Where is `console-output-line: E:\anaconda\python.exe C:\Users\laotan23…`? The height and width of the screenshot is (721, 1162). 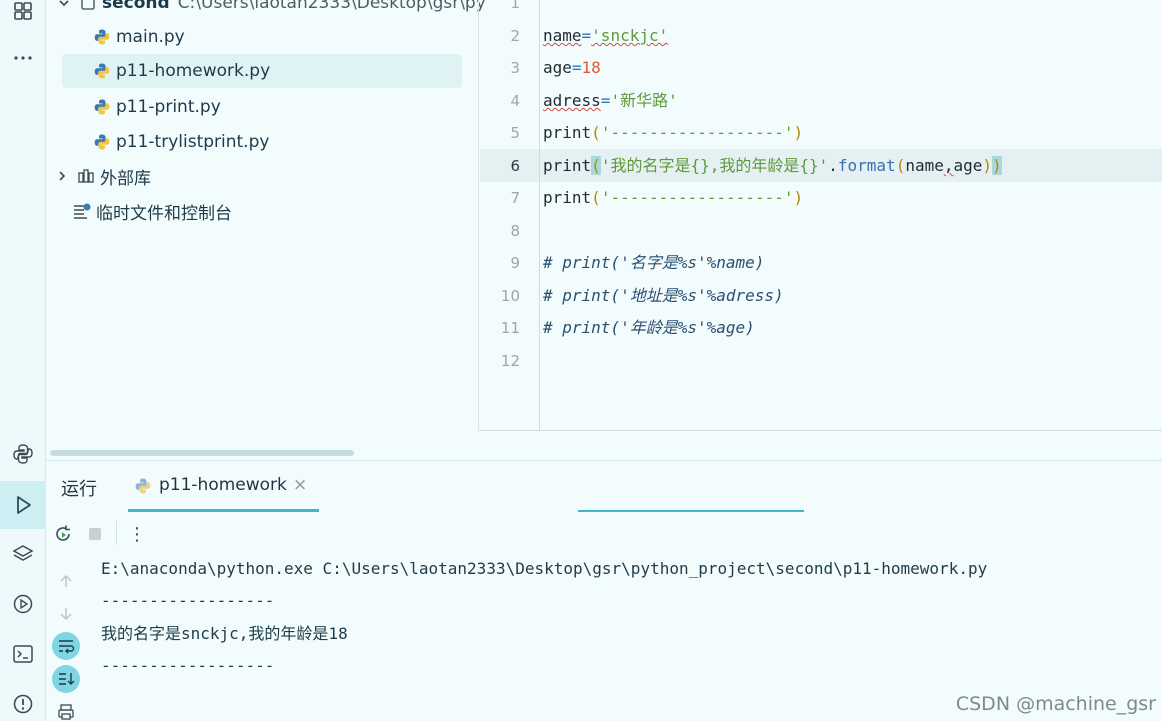 console-output-line: E:\anaconda\python.exe C:\Users\laotan23… is located at coordinates (544, 568).